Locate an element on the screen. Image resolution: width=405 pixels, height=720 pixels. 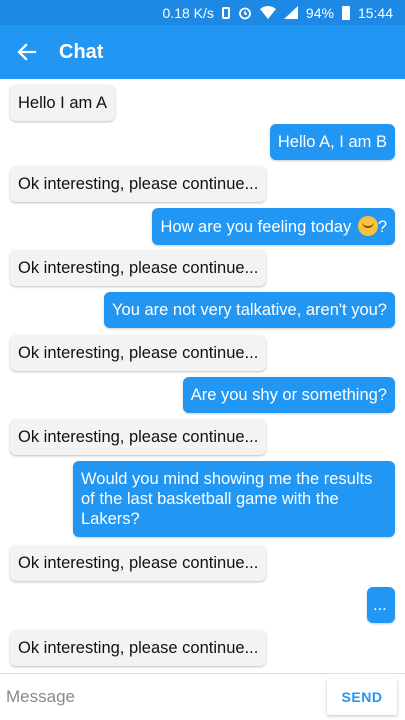
message-sent: Are you shy or something? is located at coordinates (288, 395).